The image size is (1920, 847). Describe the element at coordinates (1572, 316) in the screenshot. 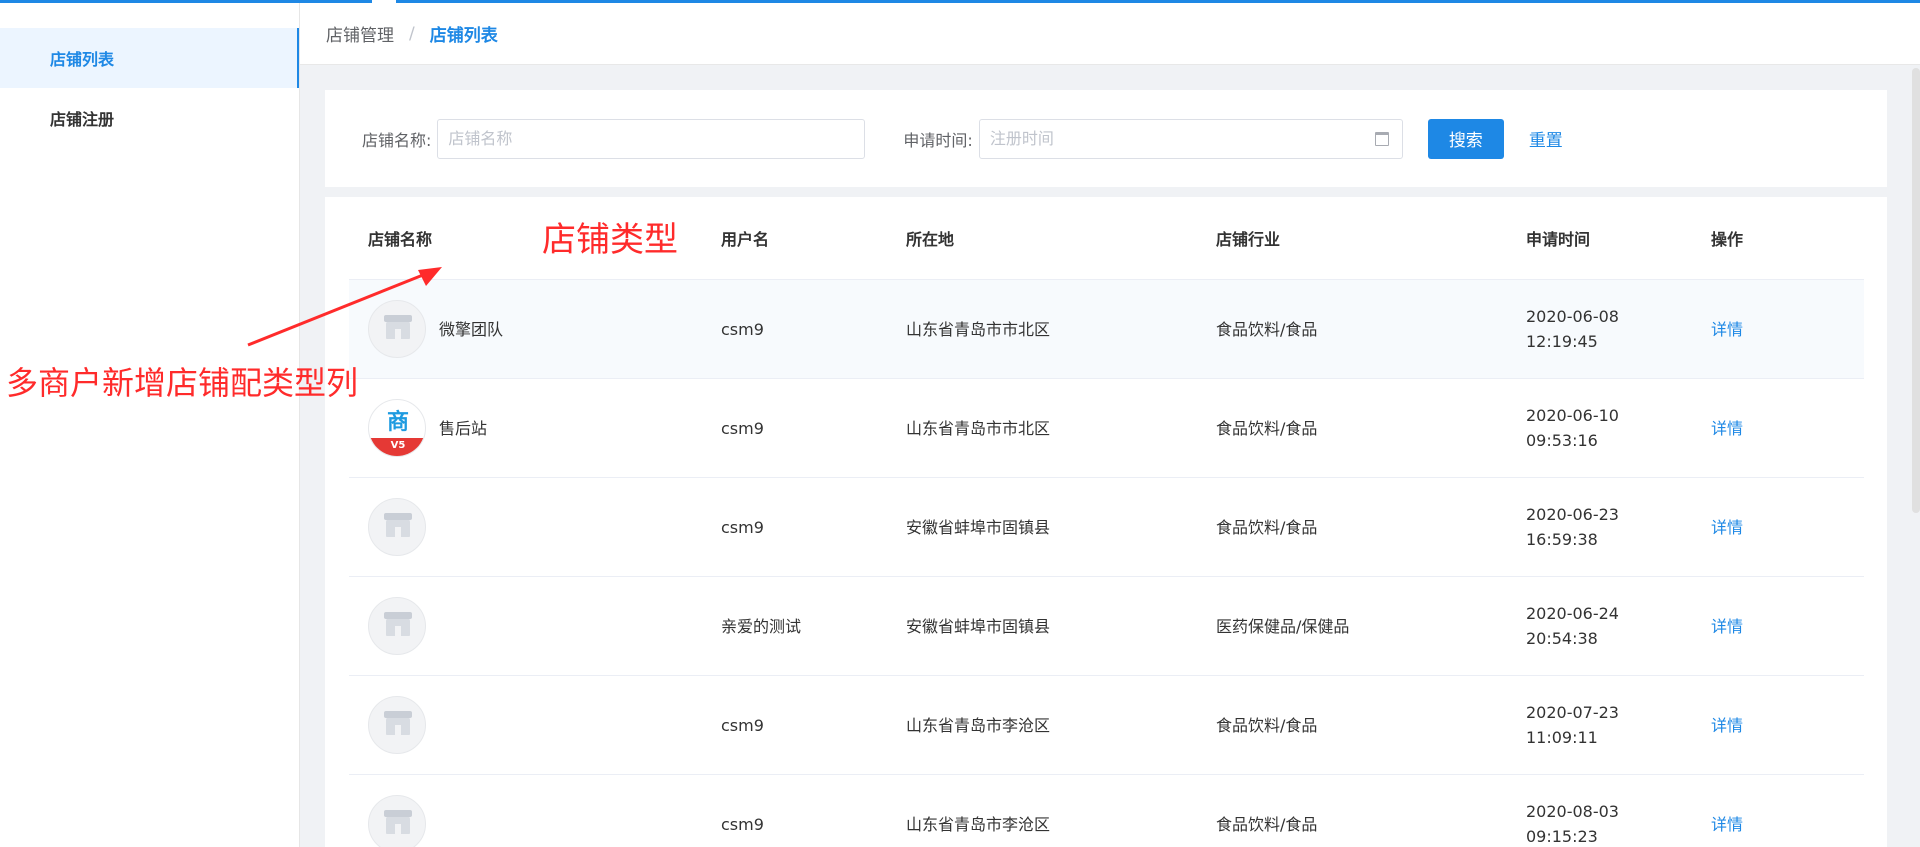

I see `apply-date: 2020-06-08` at that location.